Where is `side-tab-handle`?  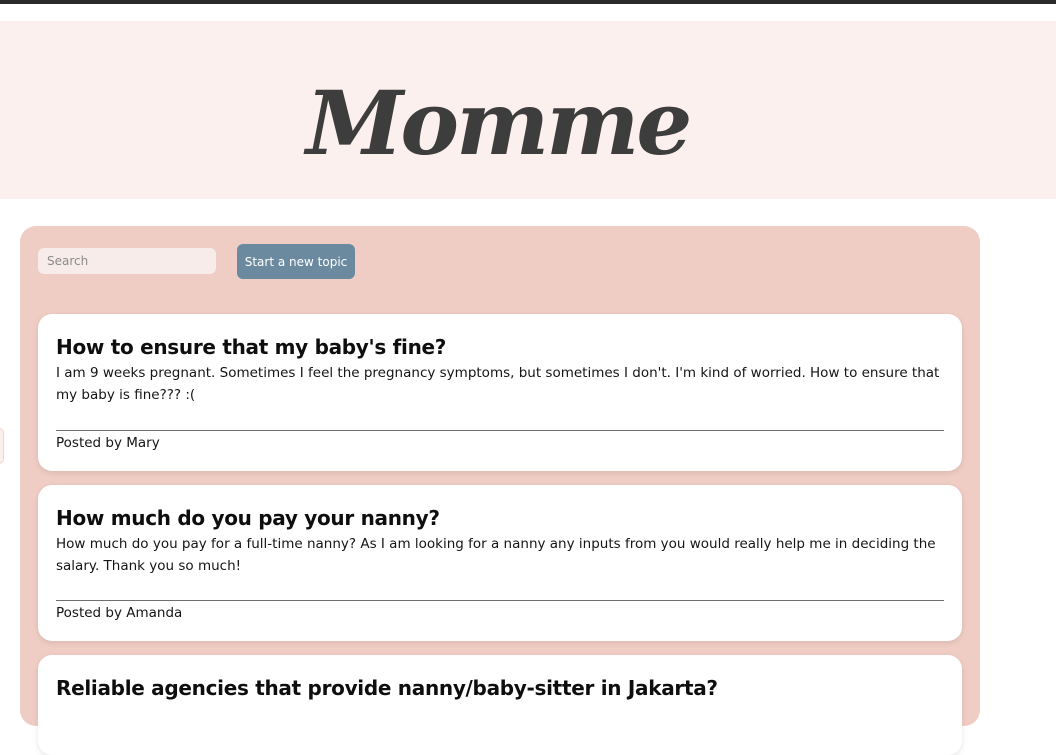 side-tab-handle is located at coordinates (2, 446).